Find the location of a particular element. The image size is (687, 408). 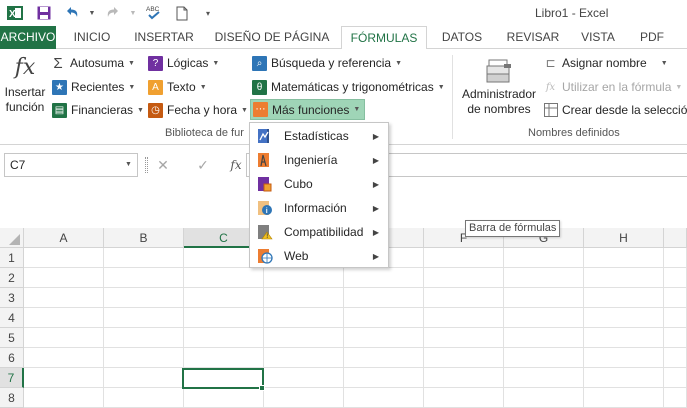

save-icon is located at coordinates (44, 13).